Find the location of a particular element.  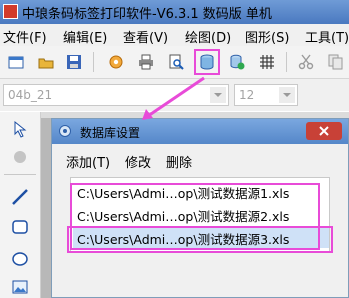

font-dropdown-arrow is located at coordinates (218, 95).